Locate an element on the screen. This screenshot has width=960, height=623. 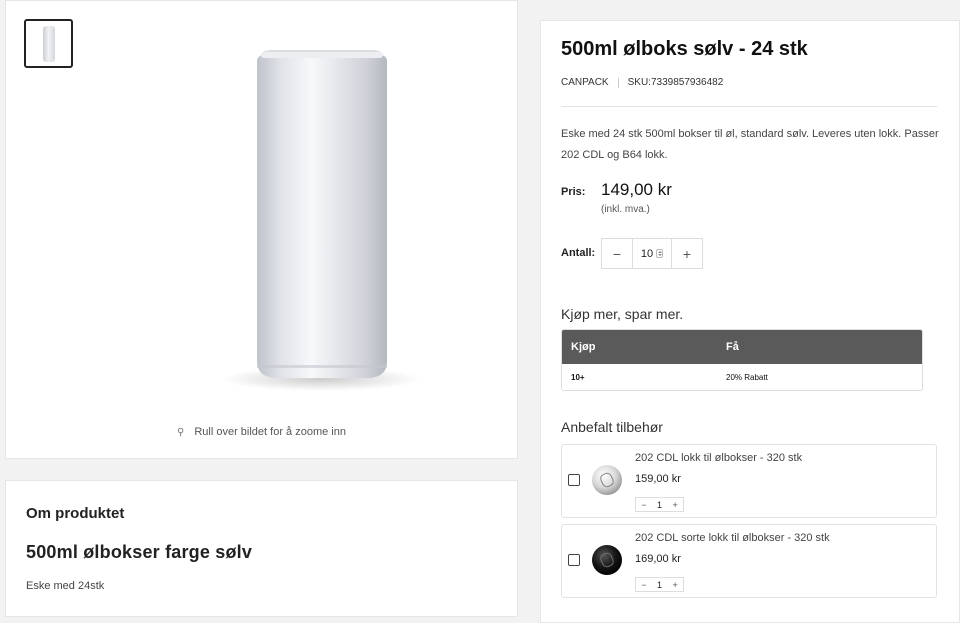
accessory-price: 159,00 kr is located at coordinates (658, 479).